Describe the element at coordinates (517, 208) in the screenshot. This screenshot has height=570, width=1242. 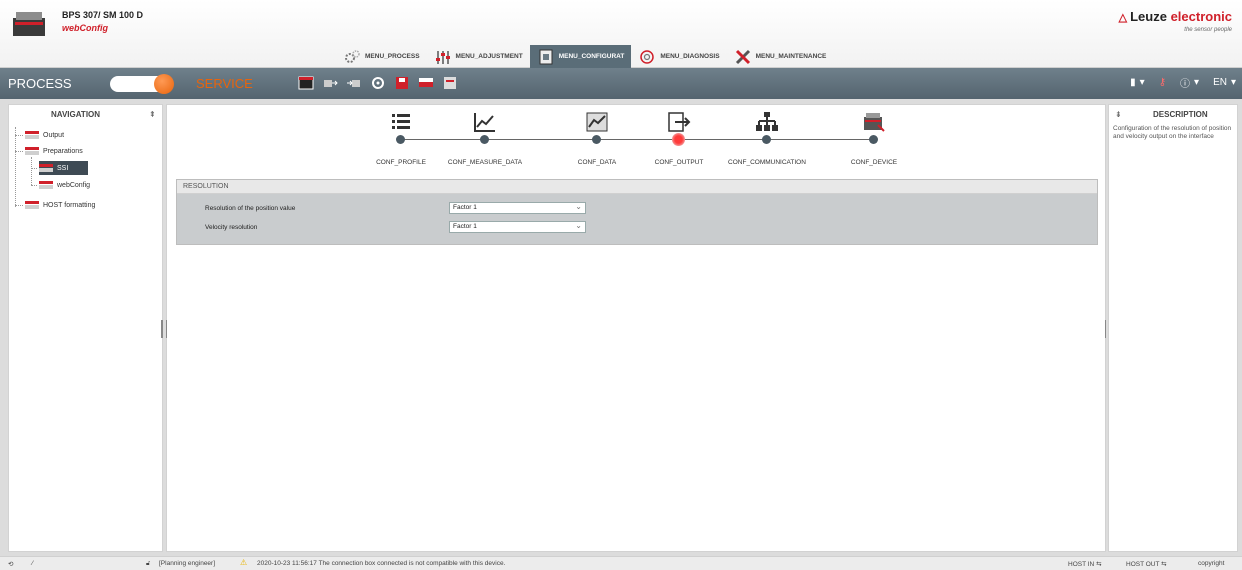
I see `position-resolution-select: Factor 1 ⌄` at that location.